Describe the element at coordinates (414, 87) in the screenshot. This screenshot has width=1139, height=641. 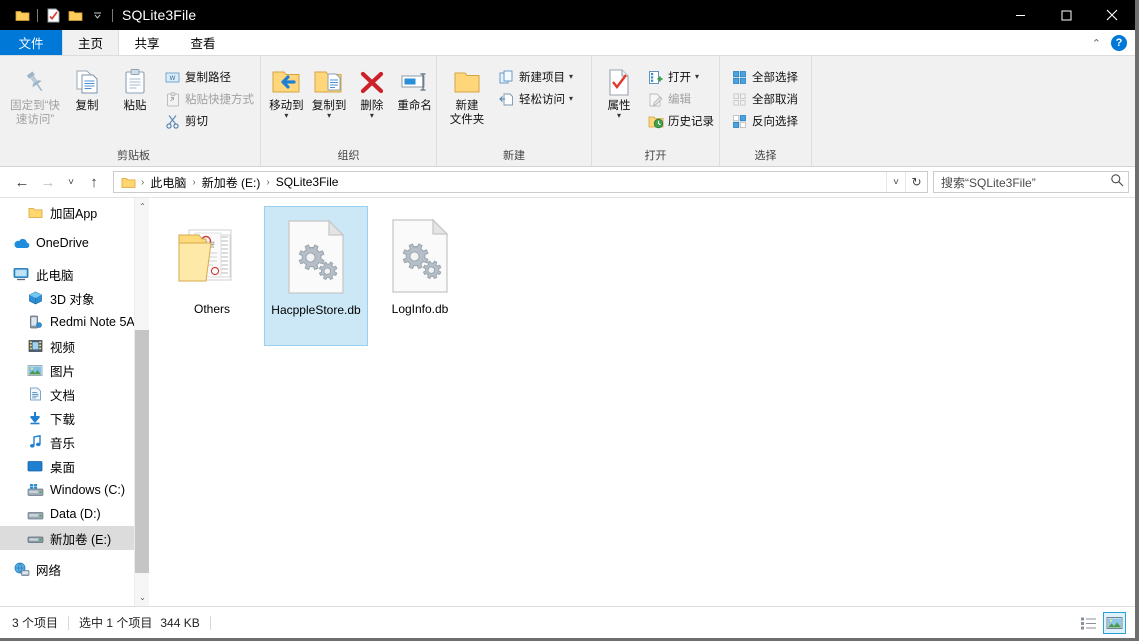
I see `rename-button: 重命名` at that location.